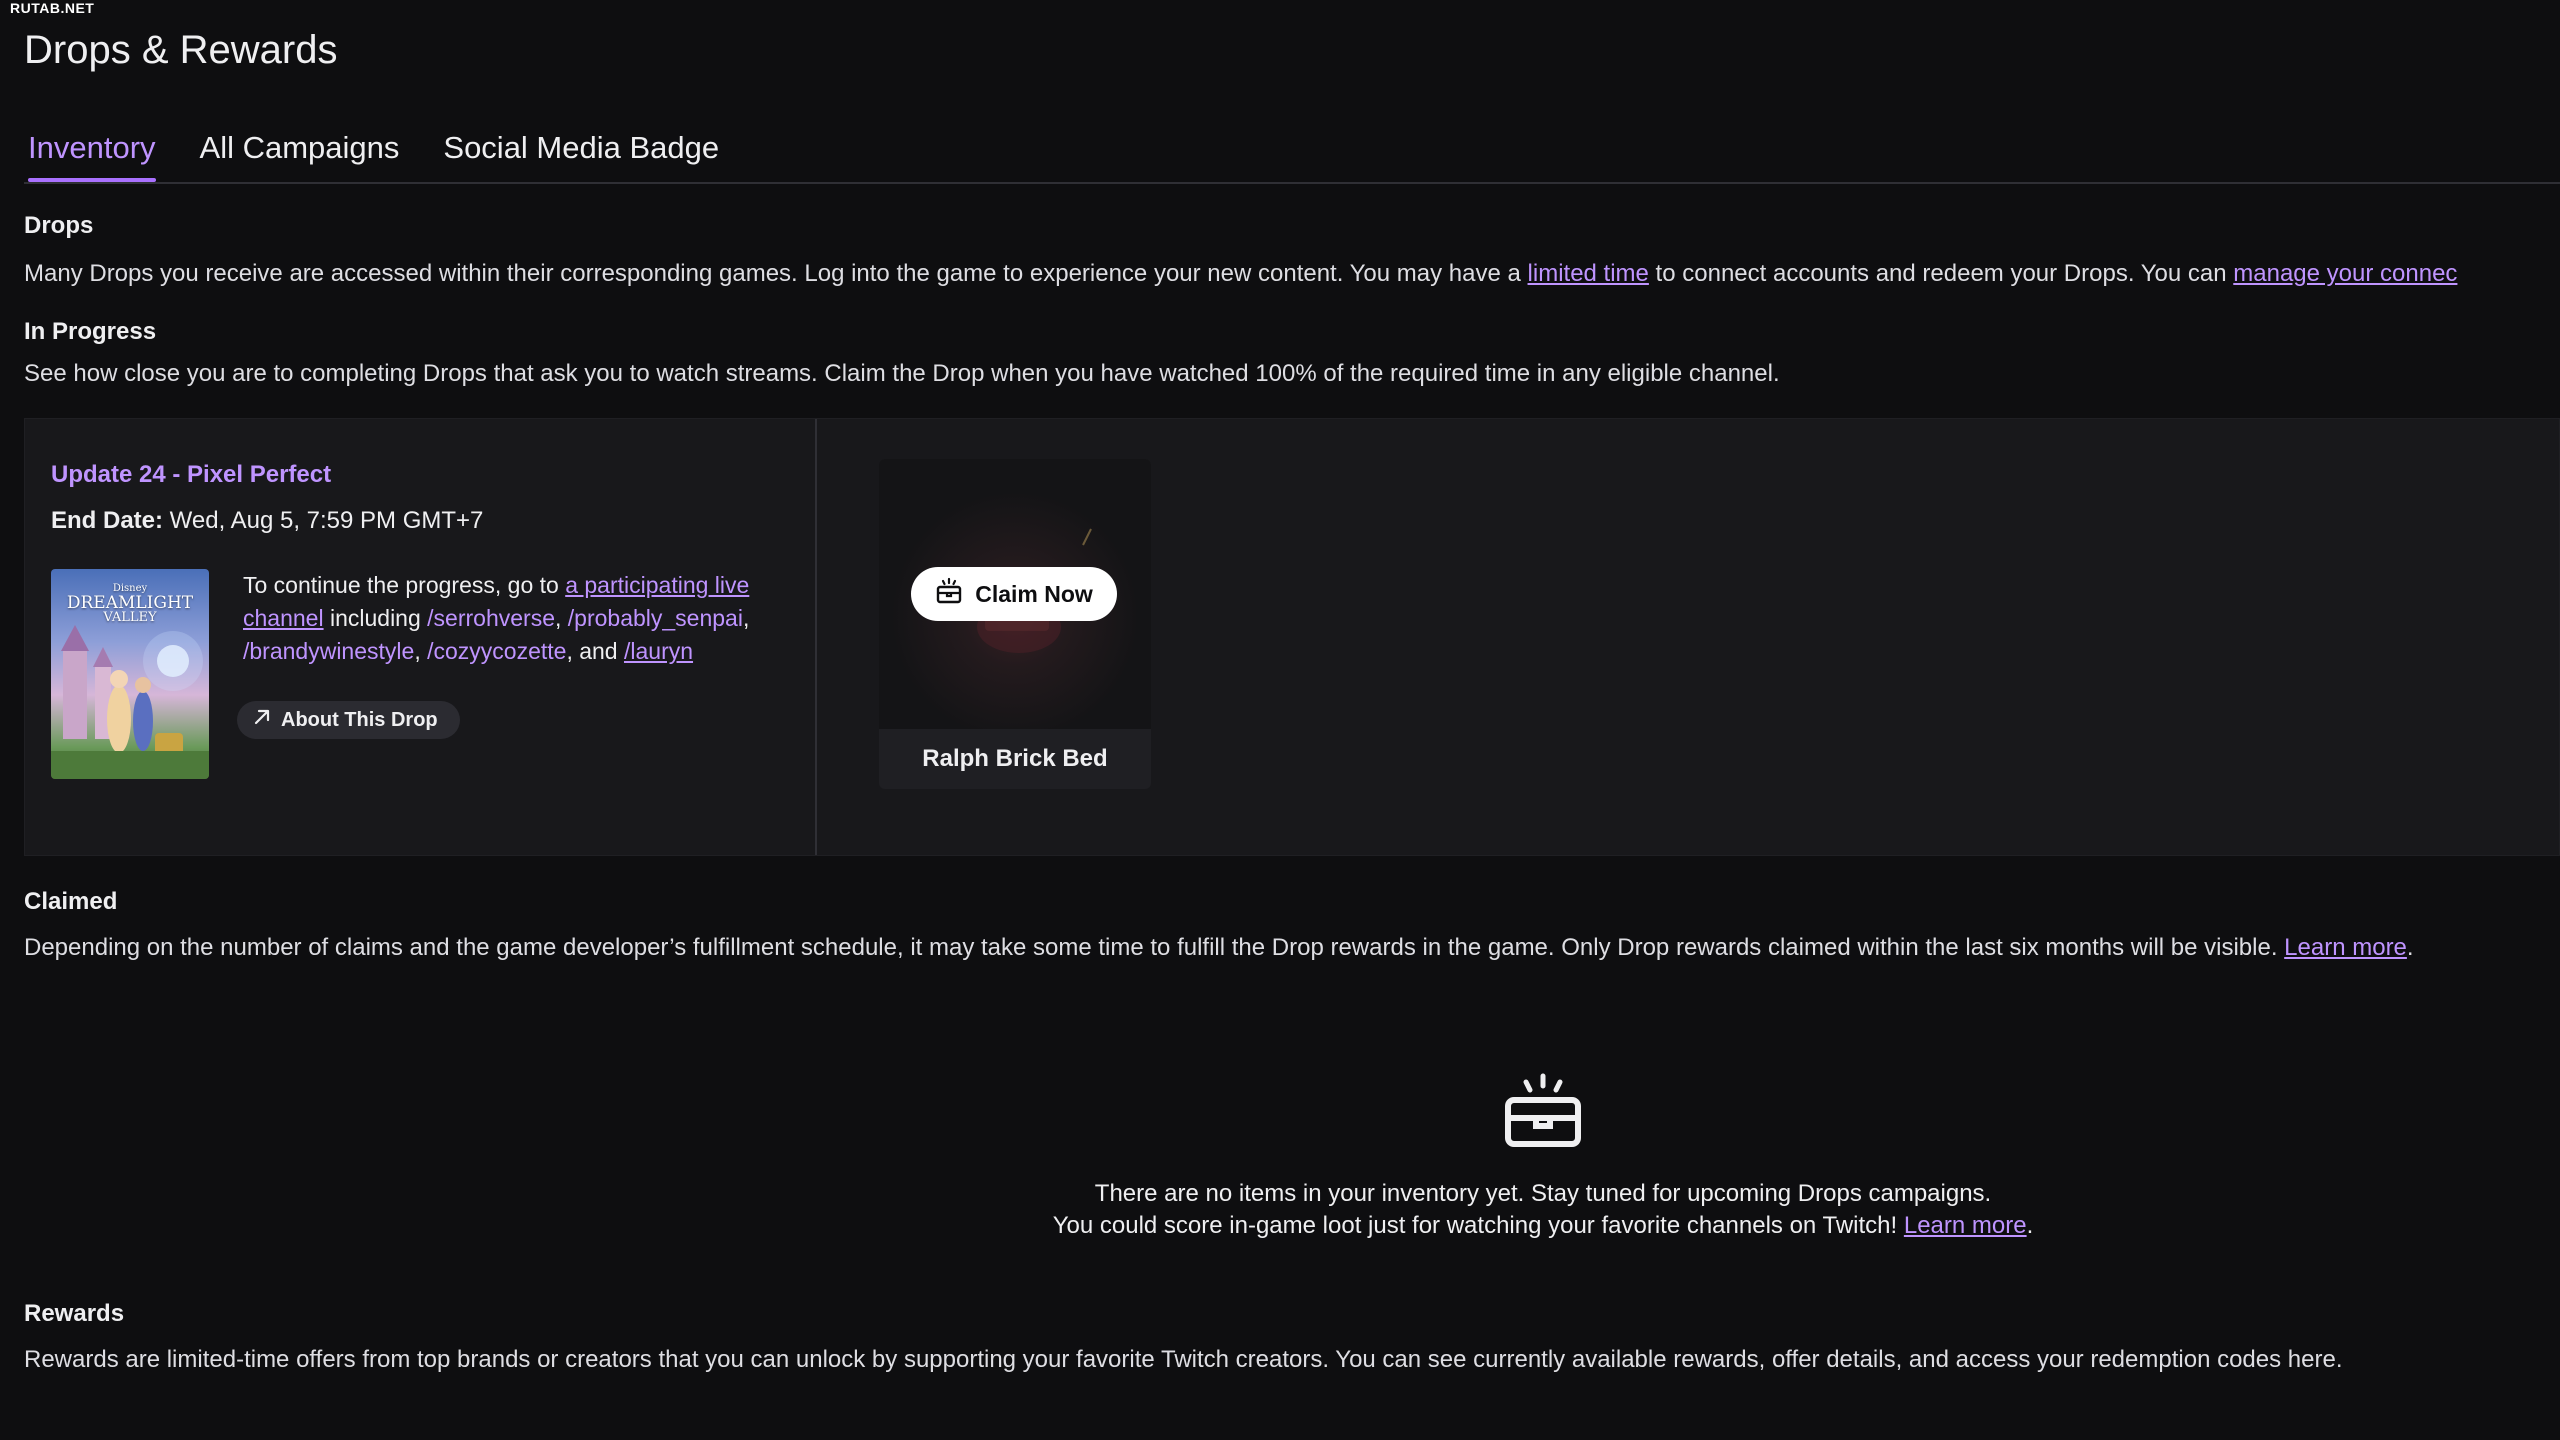  Describe the element at coordinates (92, 153) in the screenshot. I see `tab-inventory: Inventory` at that location.